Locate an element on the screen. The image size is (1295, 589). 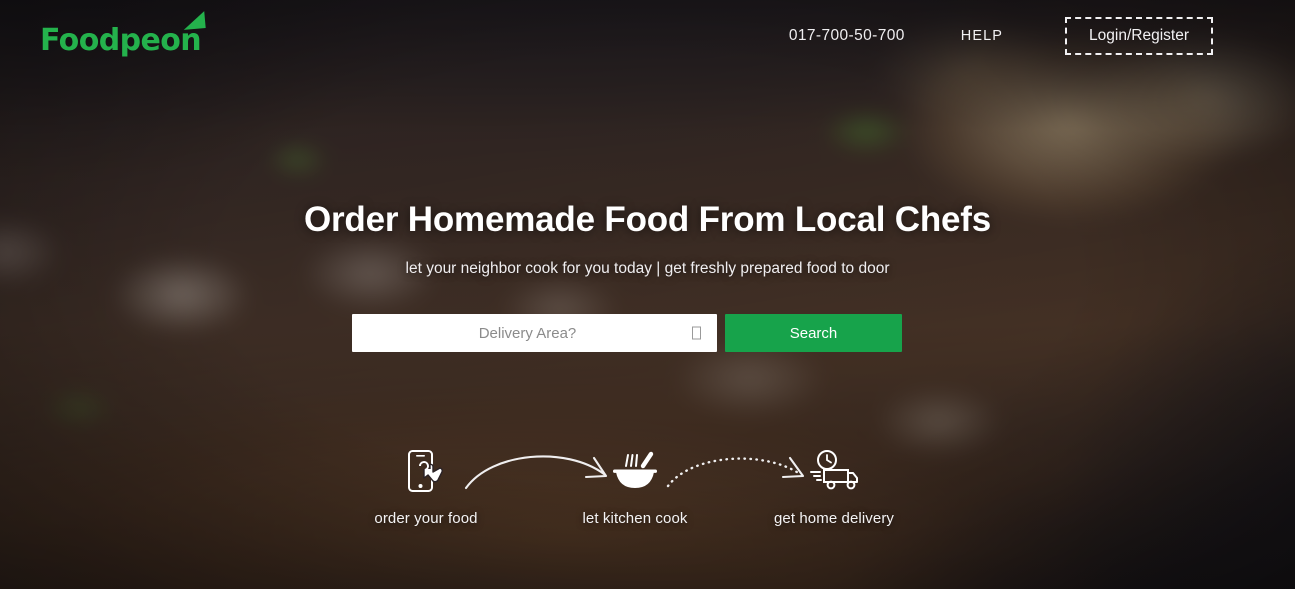
step-label: let kitchen cook is located at coordinates (635, 518).